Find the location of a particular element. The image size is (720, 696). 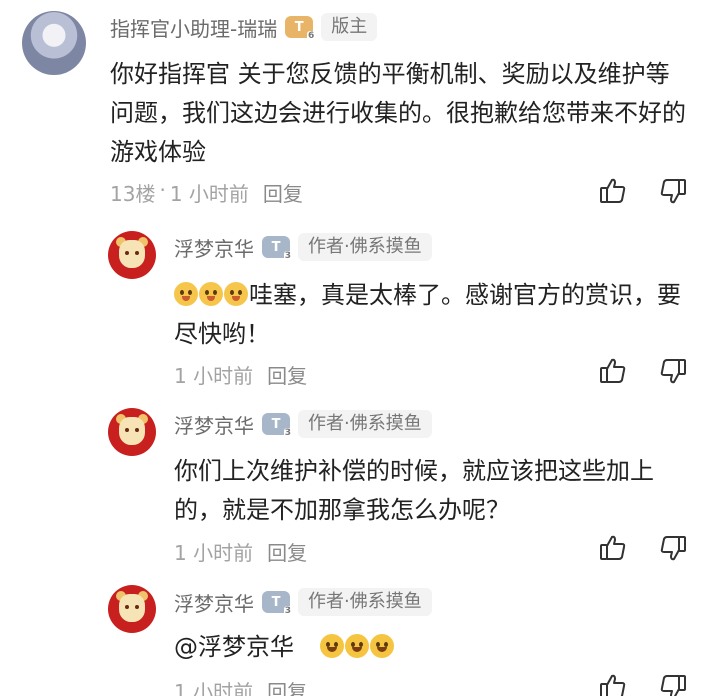

comment-meta: 13楼 · 1 小时前 回复 is located at coordinates (206, 192).